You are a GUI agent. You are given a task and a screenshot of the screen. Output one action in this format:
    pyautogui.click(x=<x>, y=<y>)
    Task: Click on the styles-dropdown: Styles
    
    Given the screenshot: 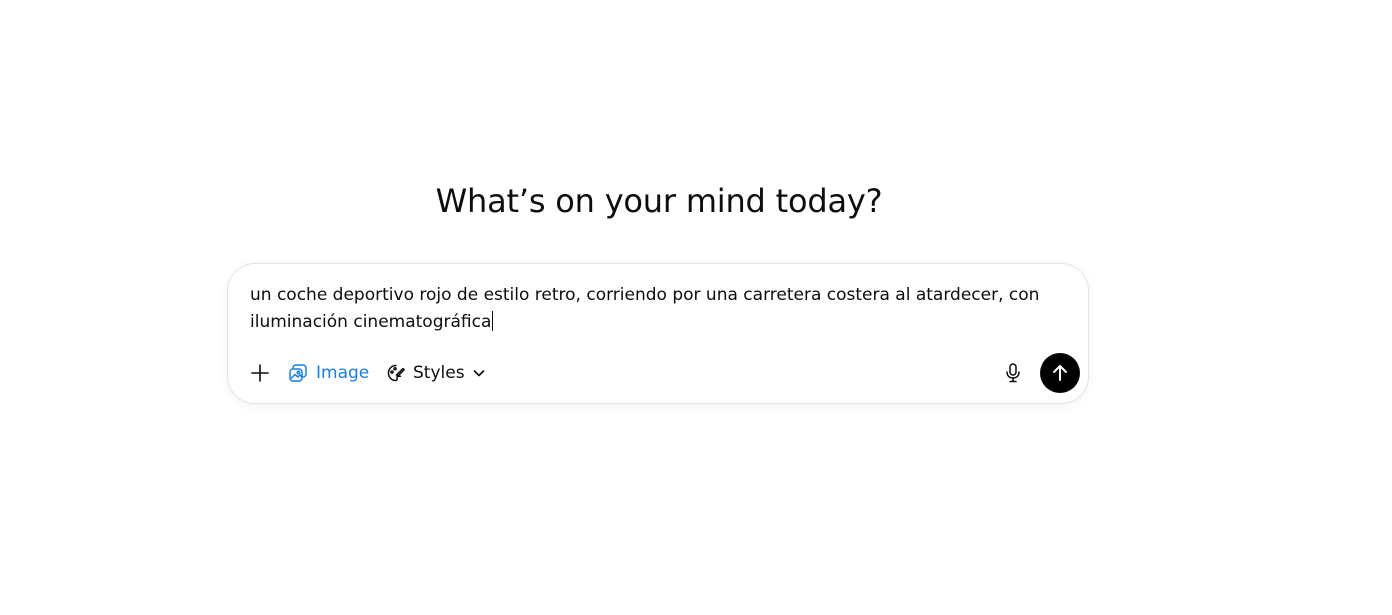 What is the action you would take?
    pyautogui.click(x=436, y=373)
    